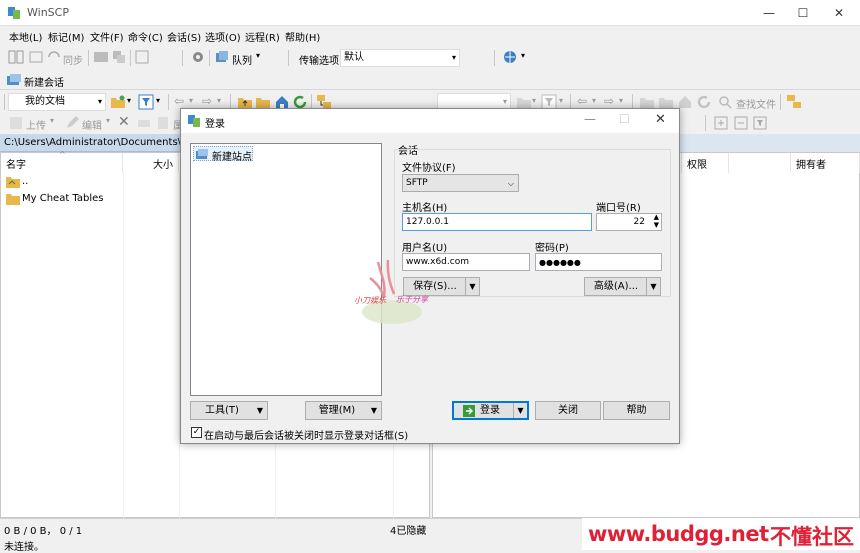 The image size is (860, 553). I want to click on menu-mark: 标记(M), so click(66, 36).